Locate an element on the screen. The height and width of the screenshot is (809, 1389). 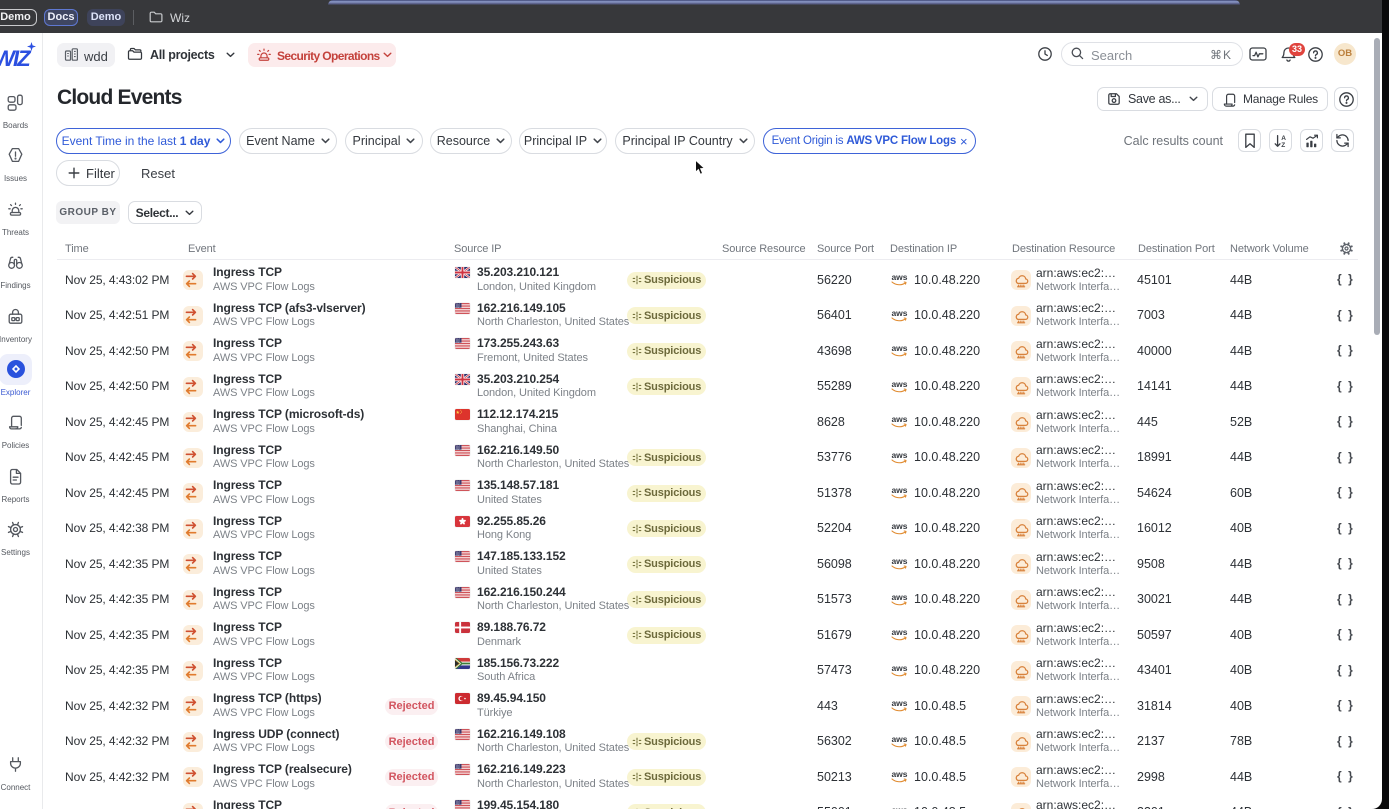
svg-text: A is located at coordinates (1283, 138).